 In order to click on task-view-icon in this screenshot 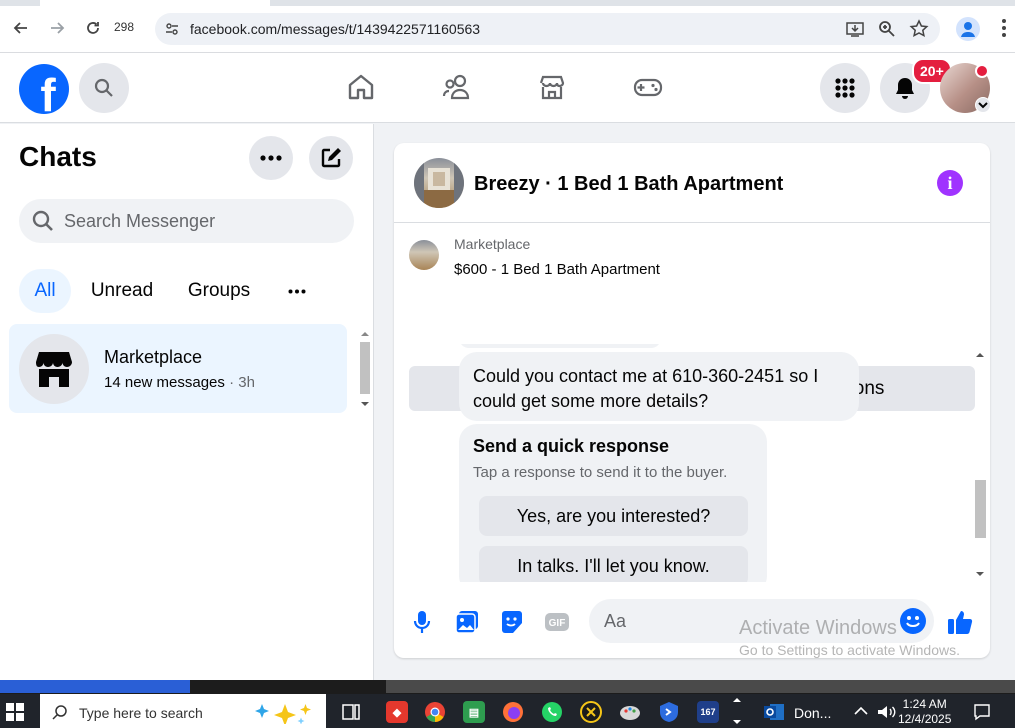, I will do `click(351, 712)`.